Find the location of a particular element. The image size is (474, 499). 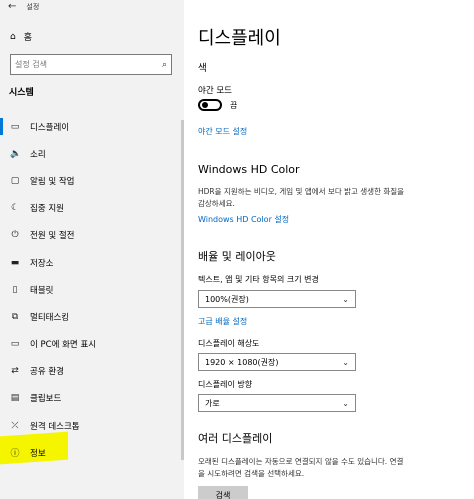

home-icon: ⌂ is located at coordinates (13, 36).